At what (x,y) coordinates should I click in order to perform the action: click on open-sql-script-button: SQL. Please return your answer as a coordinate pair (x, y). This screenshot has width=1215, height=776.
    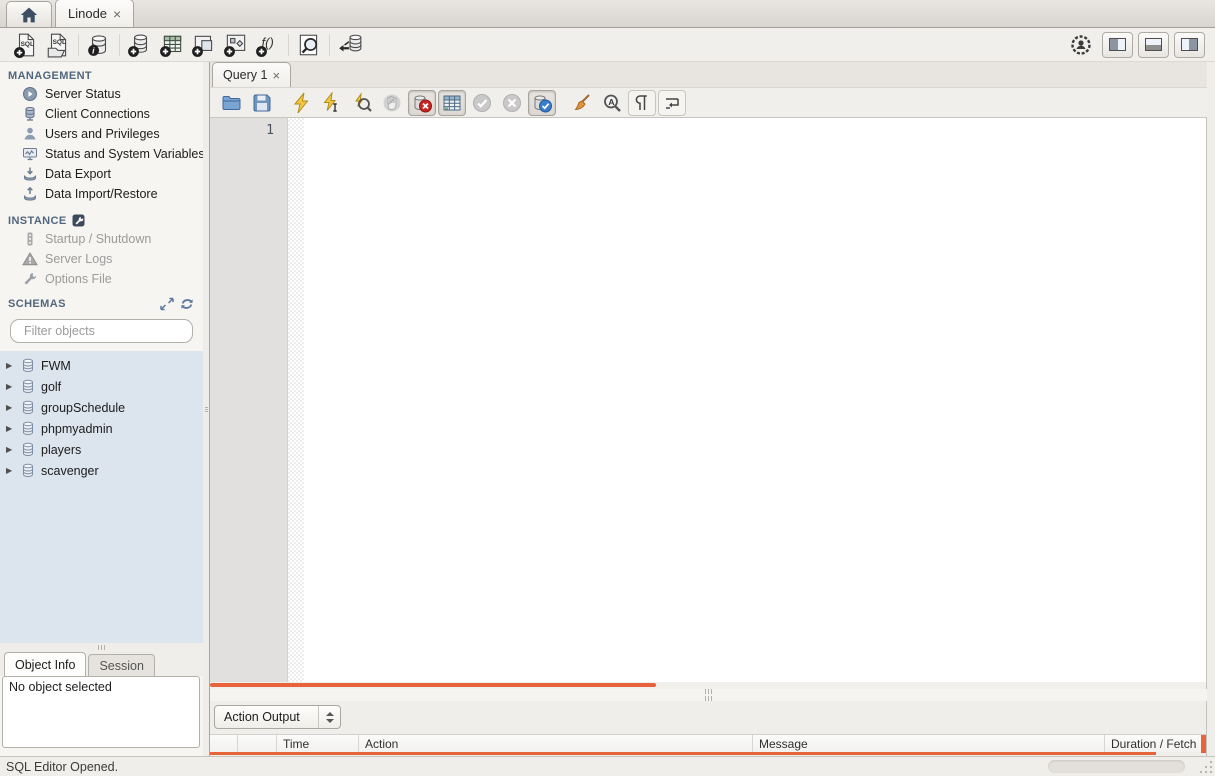
    Looking at the image, I should click on (58, 45).